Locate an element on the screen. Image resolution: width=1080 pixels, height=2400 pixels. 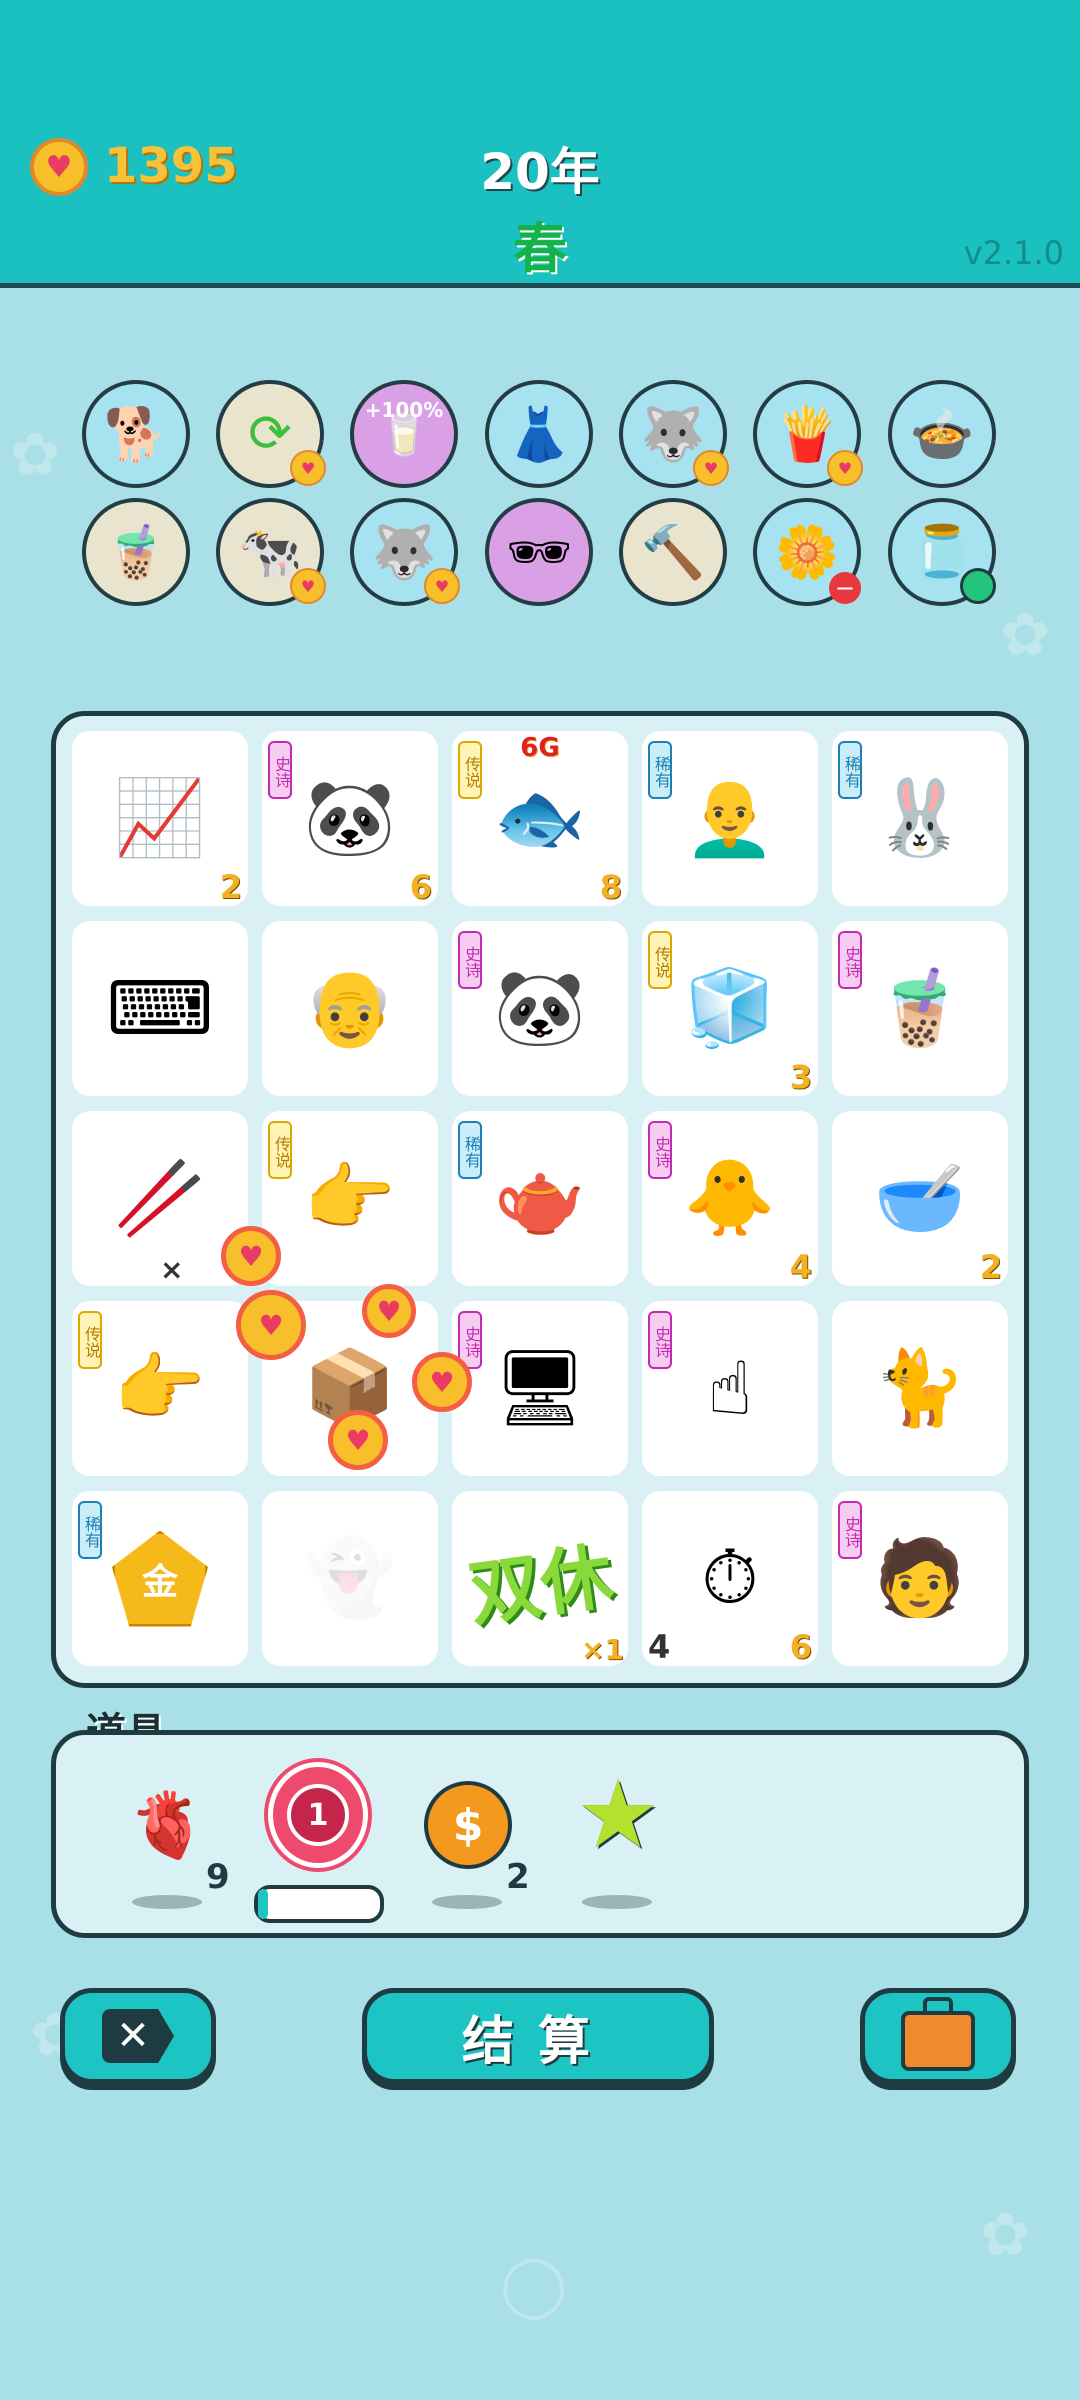
star-icon: ★ is located at coordinates (618, 1815).